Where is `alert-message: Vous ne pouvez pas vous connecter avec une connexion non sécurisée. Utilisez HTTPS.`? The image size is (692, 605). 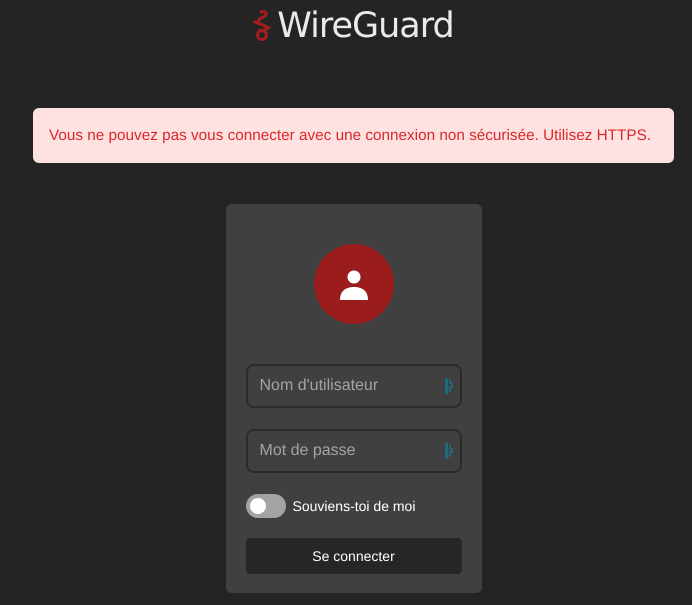
alert-message: Vous ne pouvez pas vous connecter avec une connexion non sécurisée. Utilisez HTTPS. is located at coordinates (350, 136).